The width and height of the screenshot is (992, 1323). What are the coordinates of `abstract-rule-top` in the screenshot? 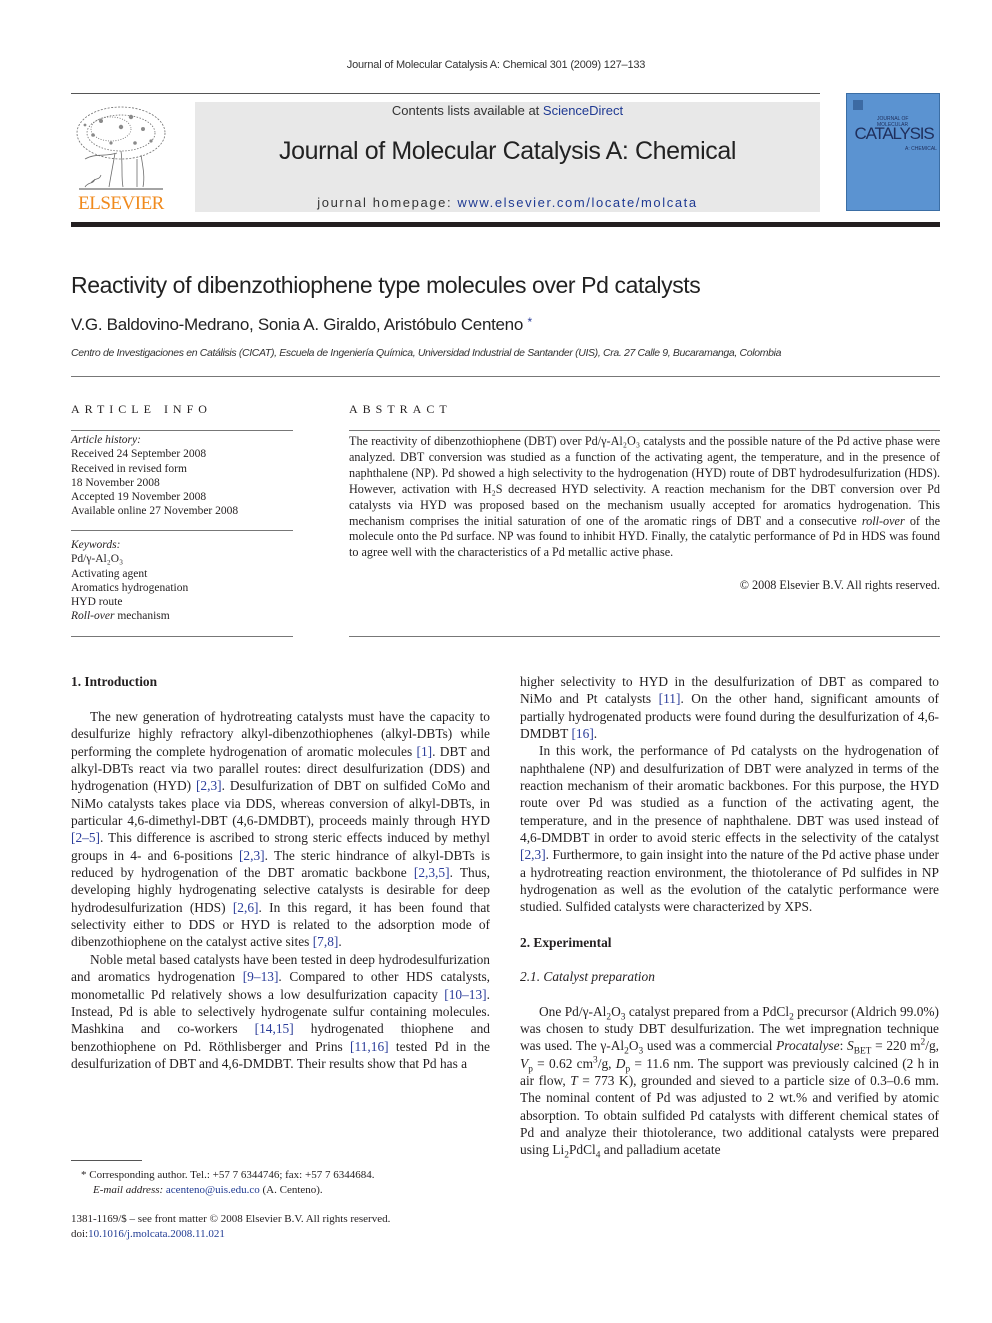 It's located at (644, 430).